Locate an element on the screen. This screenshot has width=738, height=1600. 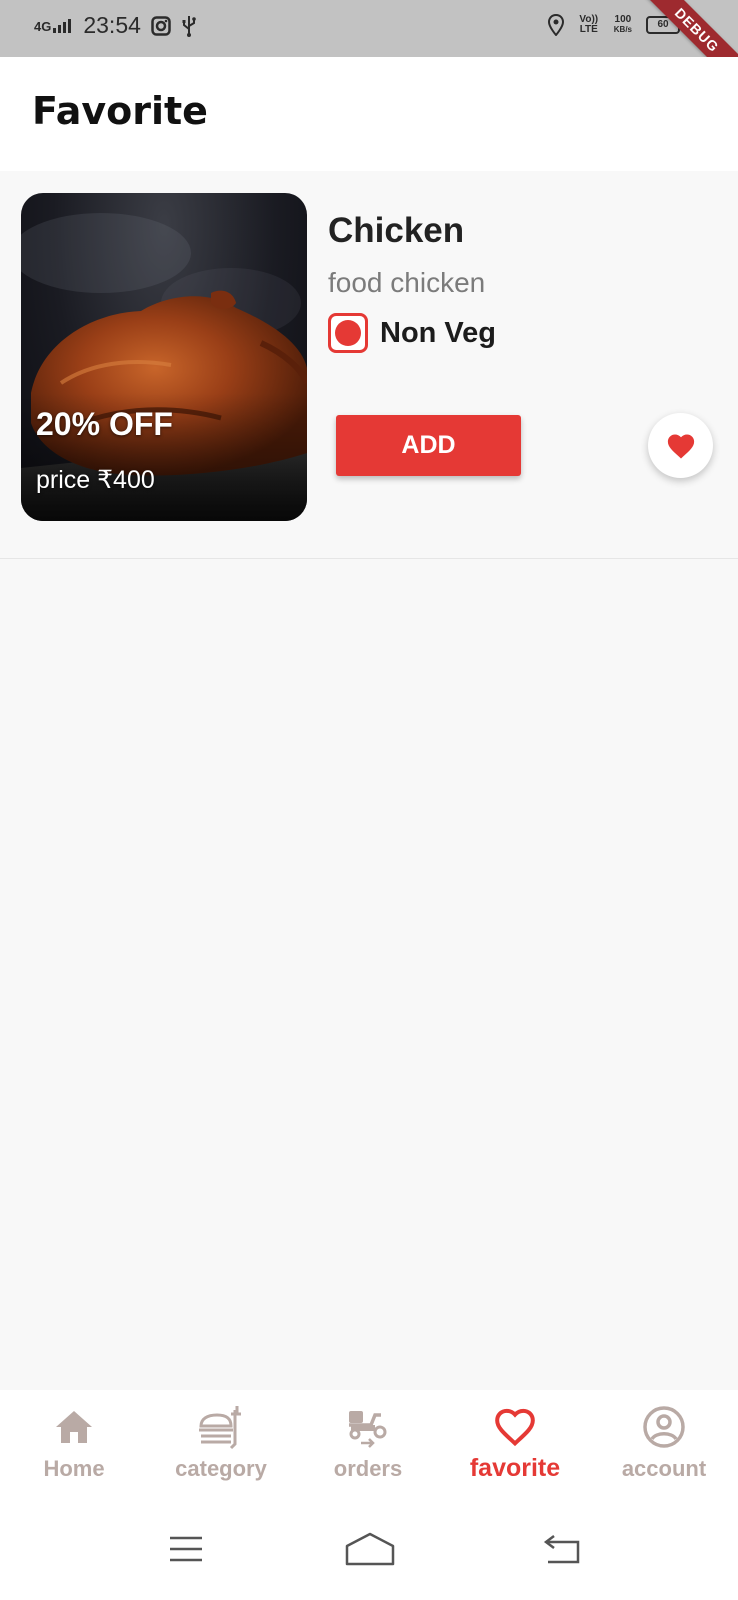
system-home-icon is located at coordinates (370, 1549).